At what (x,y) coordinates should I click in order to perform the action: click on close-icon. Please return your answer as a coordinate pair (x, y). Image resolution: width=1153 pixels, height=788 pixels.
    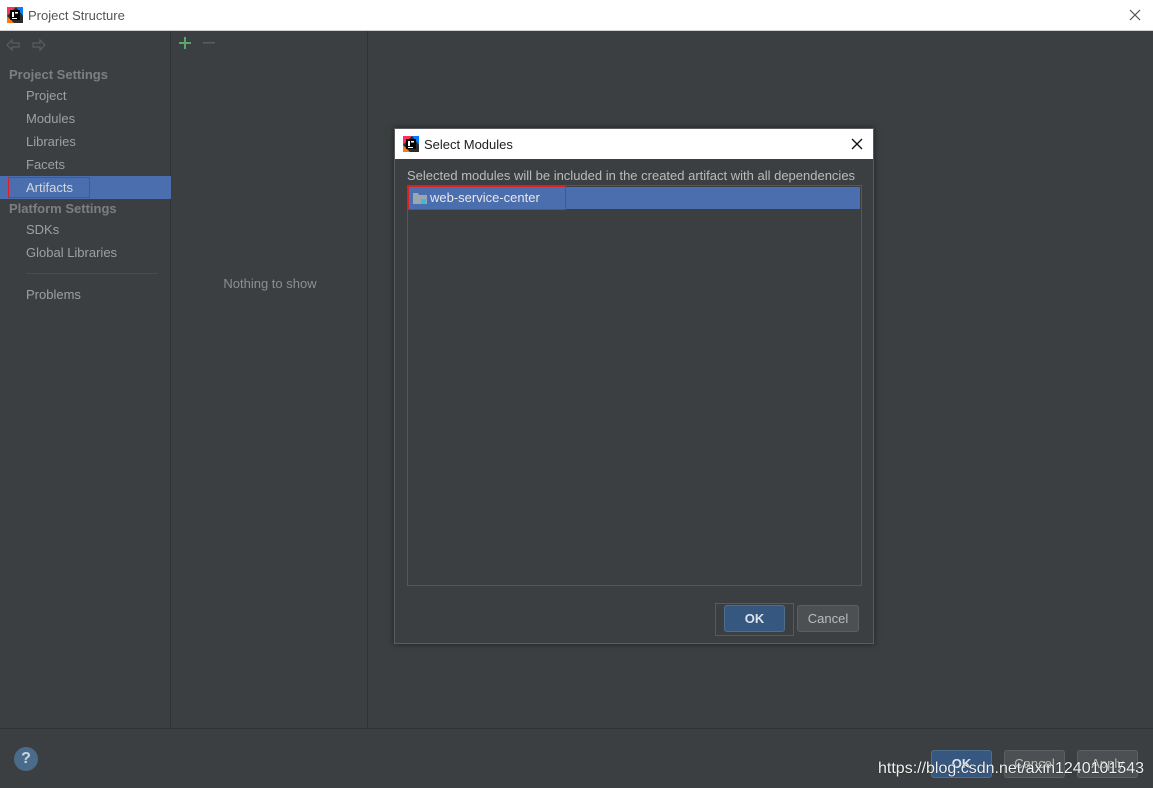
    Looking at the image, I should click on (1135, 15).